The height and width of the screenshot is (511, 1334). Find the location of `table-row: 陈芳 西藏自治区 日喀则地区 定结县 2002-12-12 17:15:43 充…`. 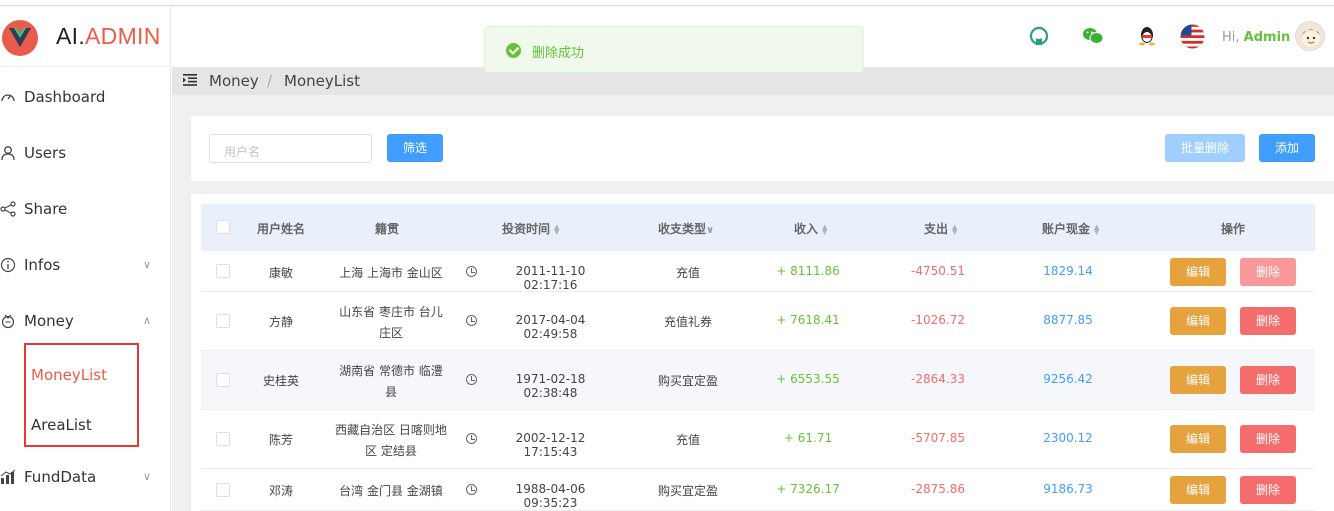

table-row: 陈芳 西藏自治区 日喀则地区 定结县 2002-12-12 17:15:43 充… is located at coordinates (758, 439).